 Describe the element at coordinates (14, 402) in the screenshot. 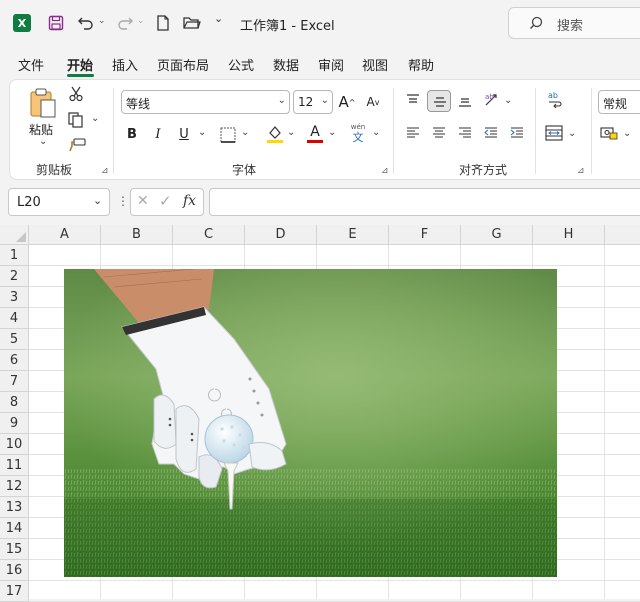

I see `row-header-8: 8` at that location.